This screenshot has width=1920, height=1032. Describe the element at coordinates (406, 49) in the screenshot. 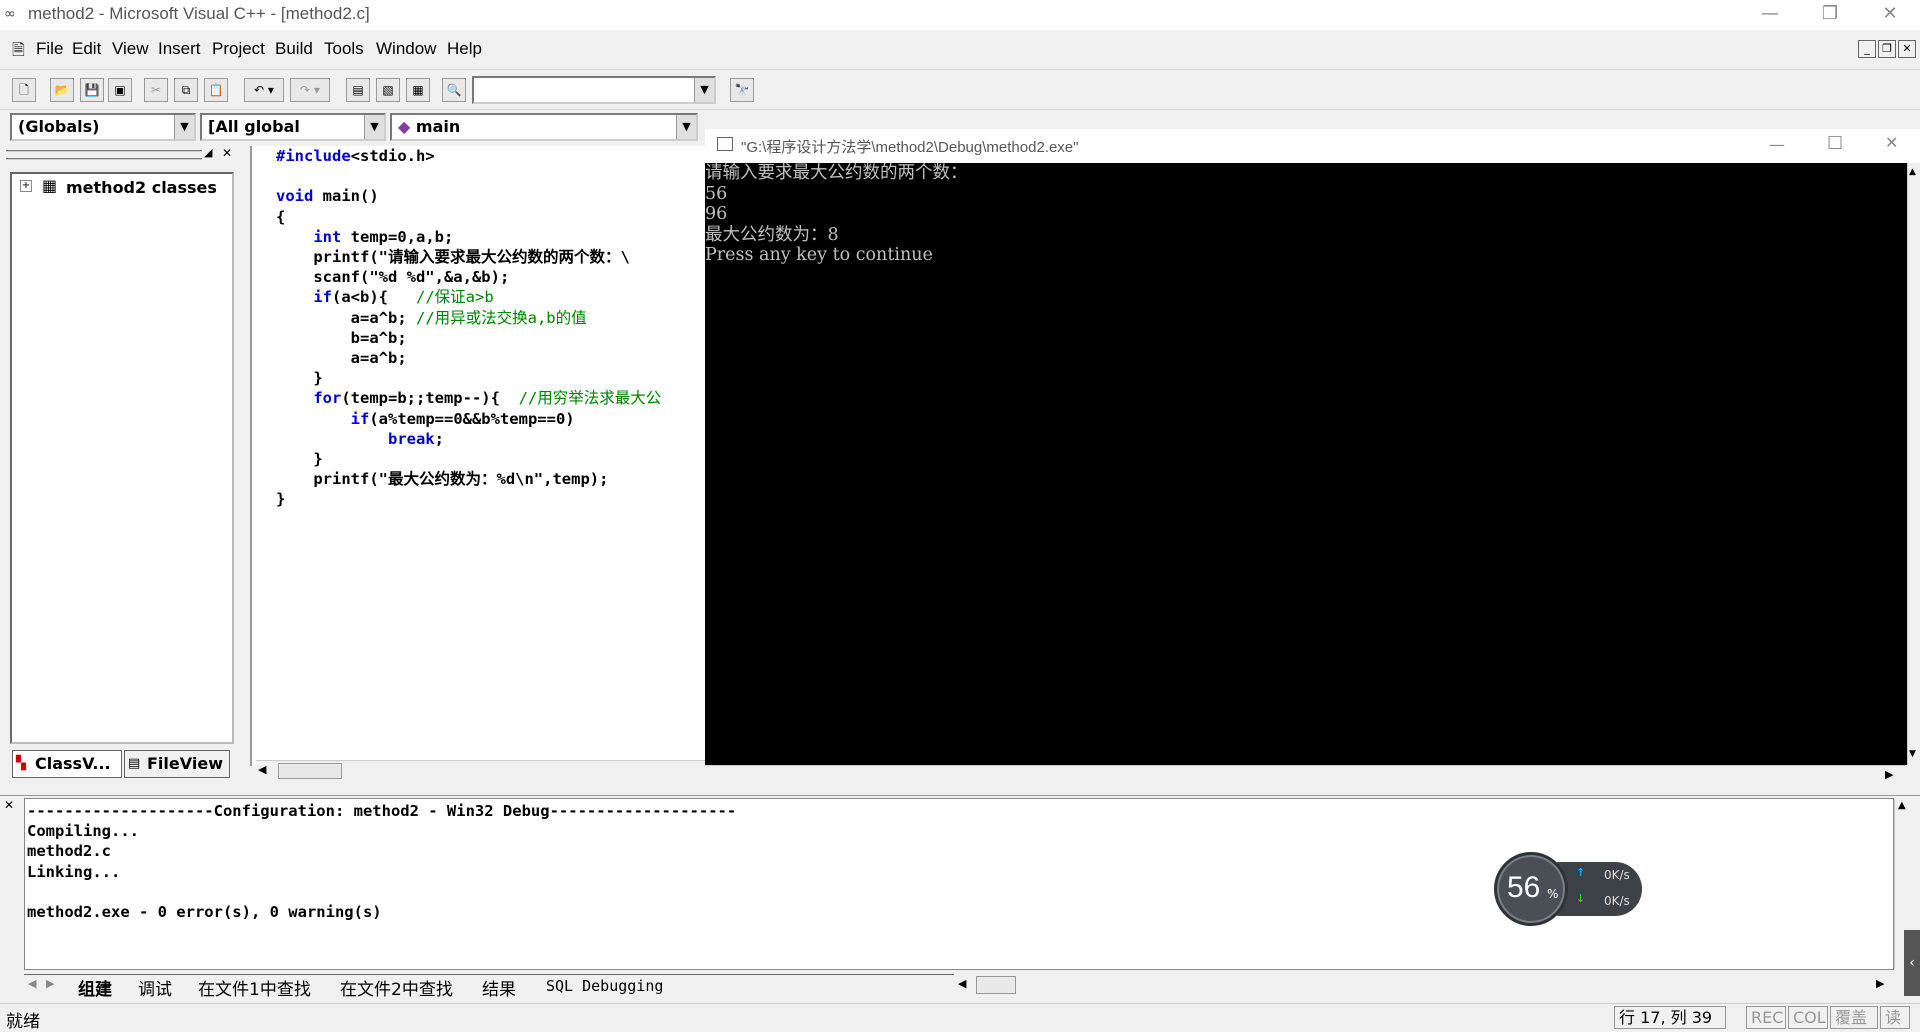

I see `menu-window: Window` at that location.